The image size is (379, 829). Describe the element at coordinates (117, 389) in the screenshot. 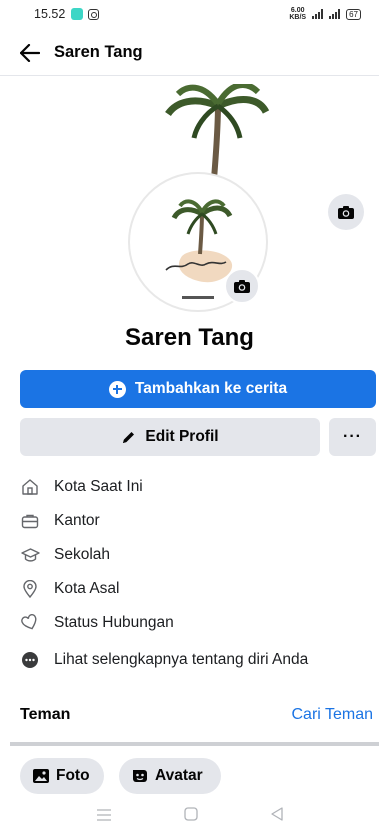

I see `plus-circle-icon` at that location.